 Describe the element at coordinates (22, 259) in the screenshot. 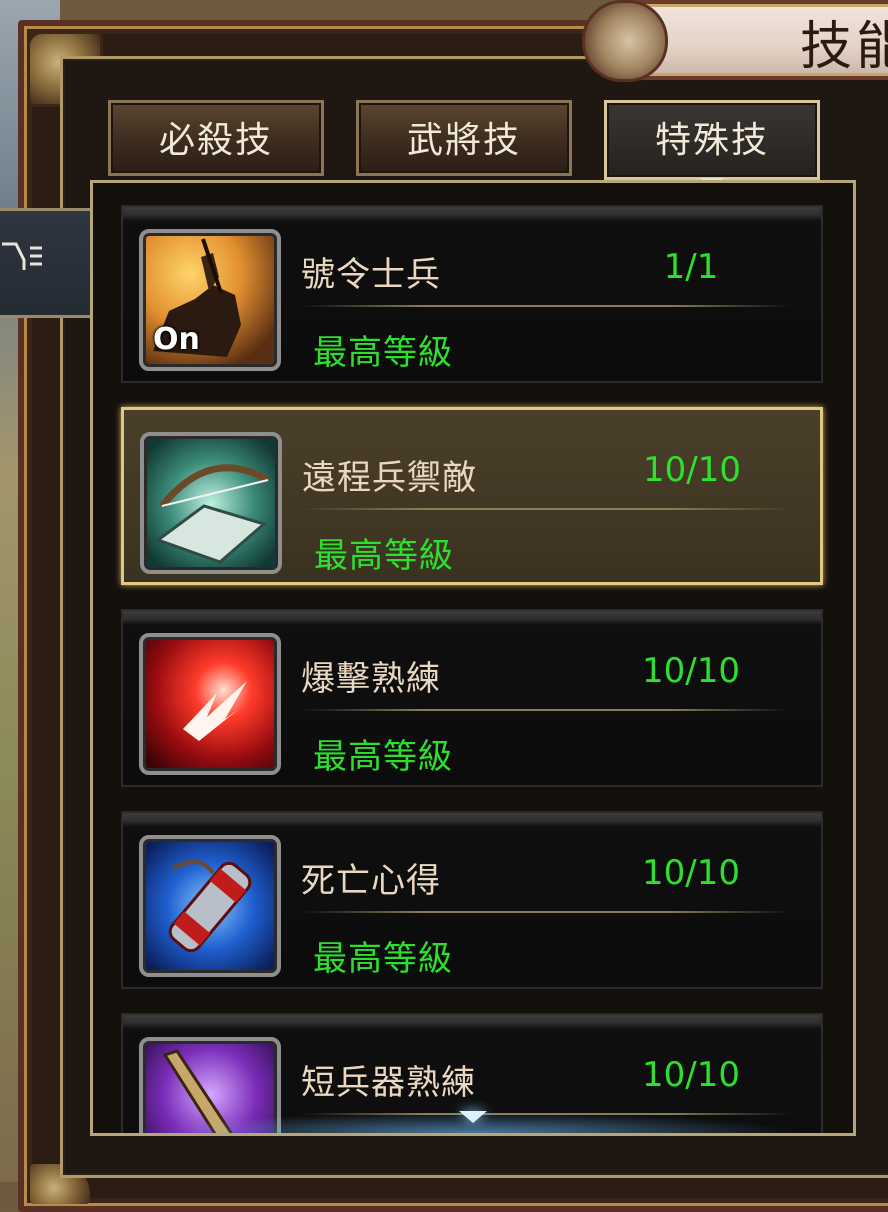

I see `filter-icon` at that location.